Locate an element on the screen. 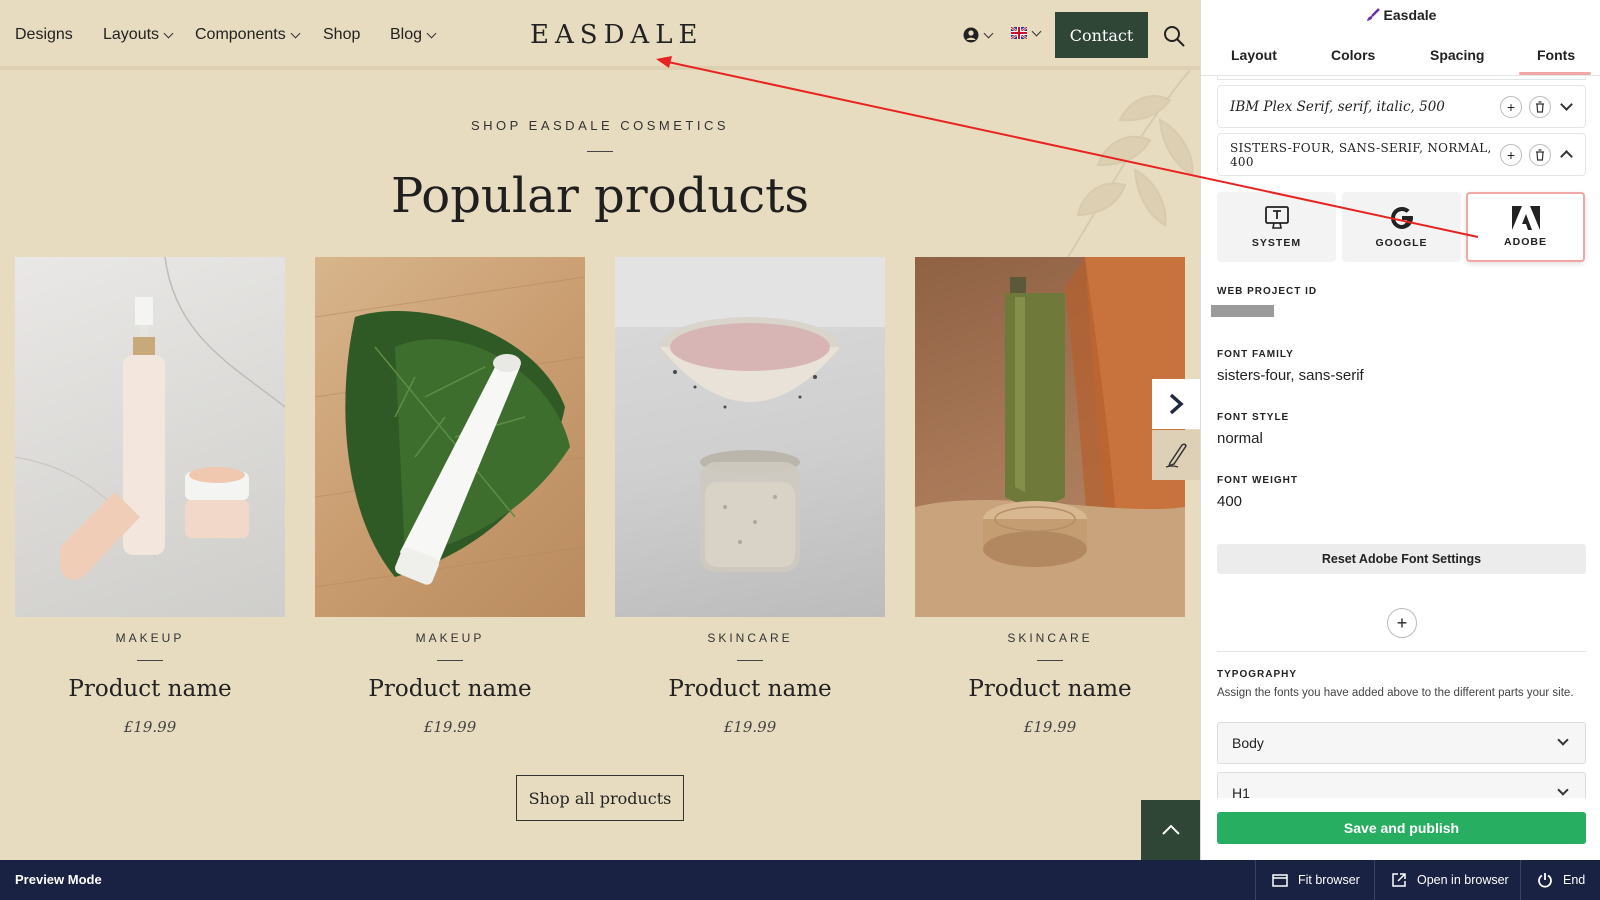 Image resolution: width=1600 pixels, height=900 pixels. nav-label: Shop is located at coordinates (342, 34).